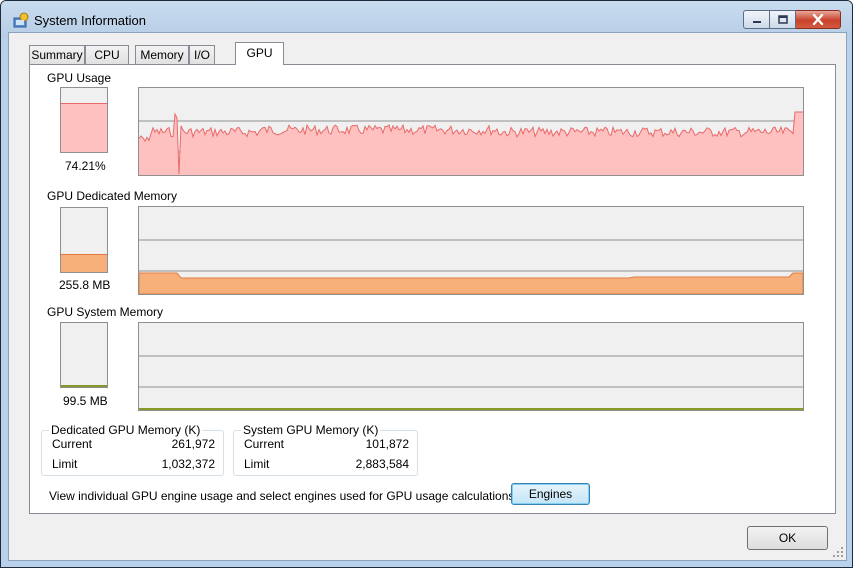  I want to click on maximize-icon, so click(782, 19).